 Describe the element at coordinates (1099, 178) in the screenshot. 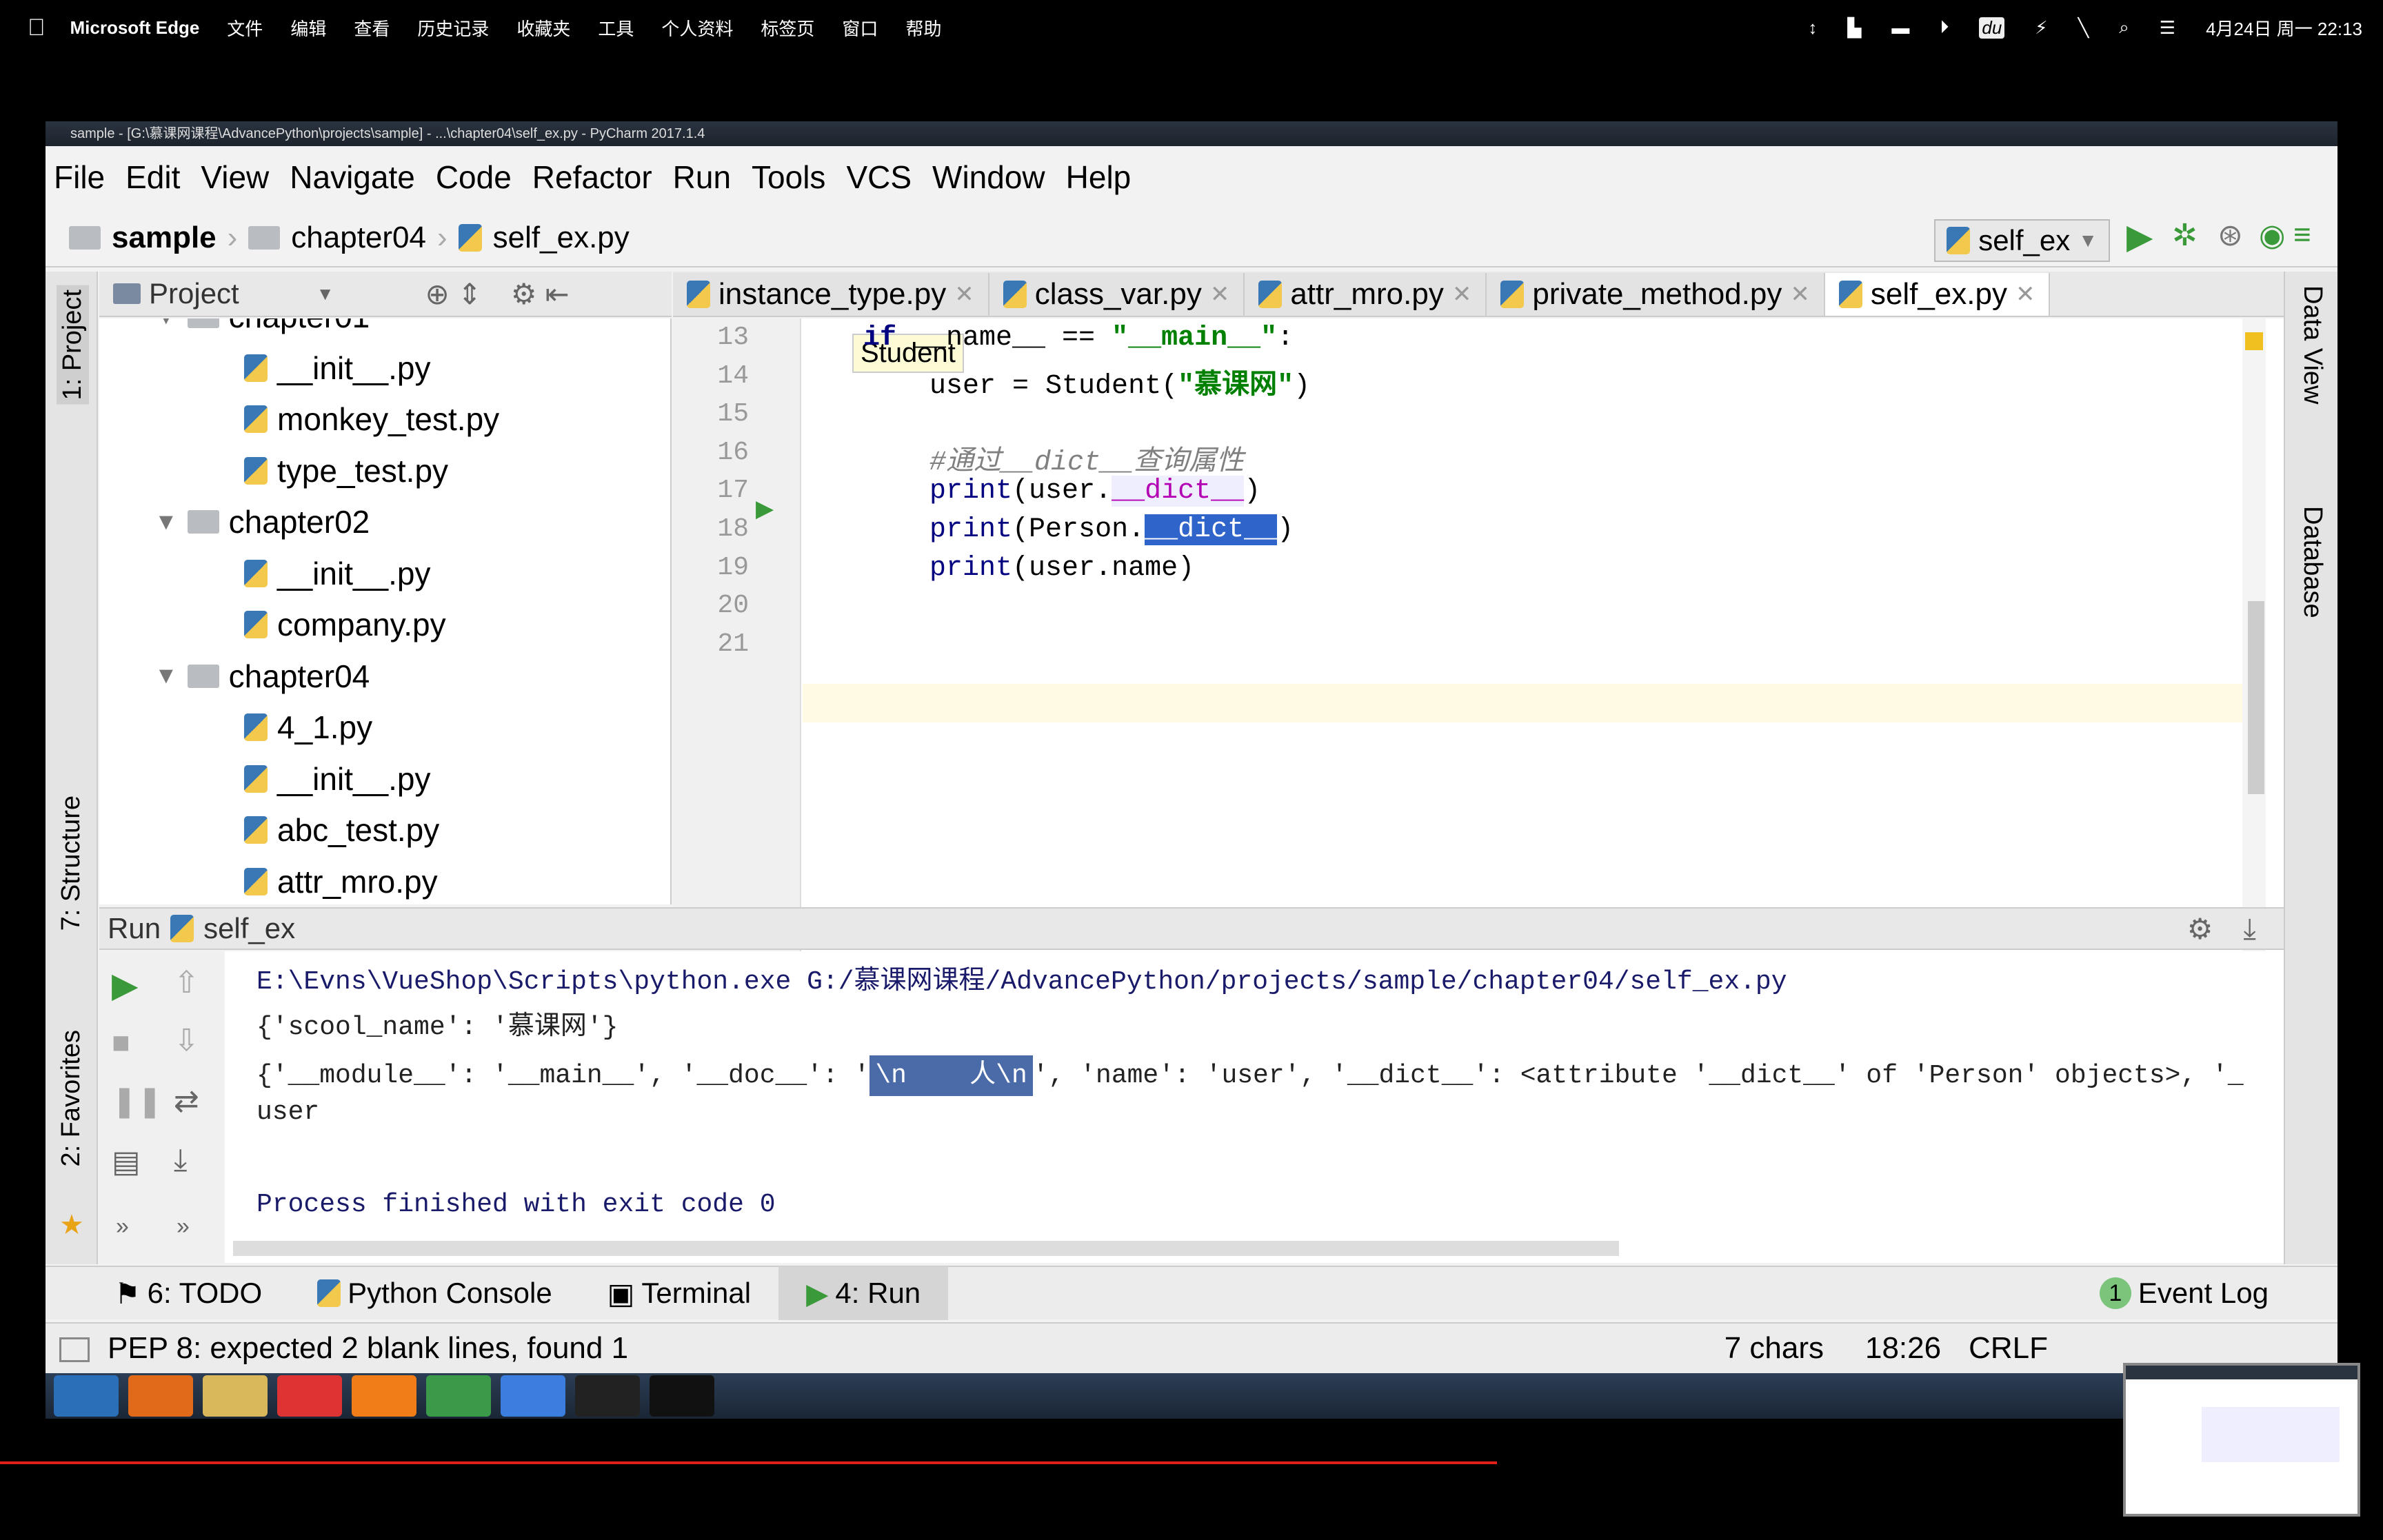

I see `menu-help: Help` at that location.